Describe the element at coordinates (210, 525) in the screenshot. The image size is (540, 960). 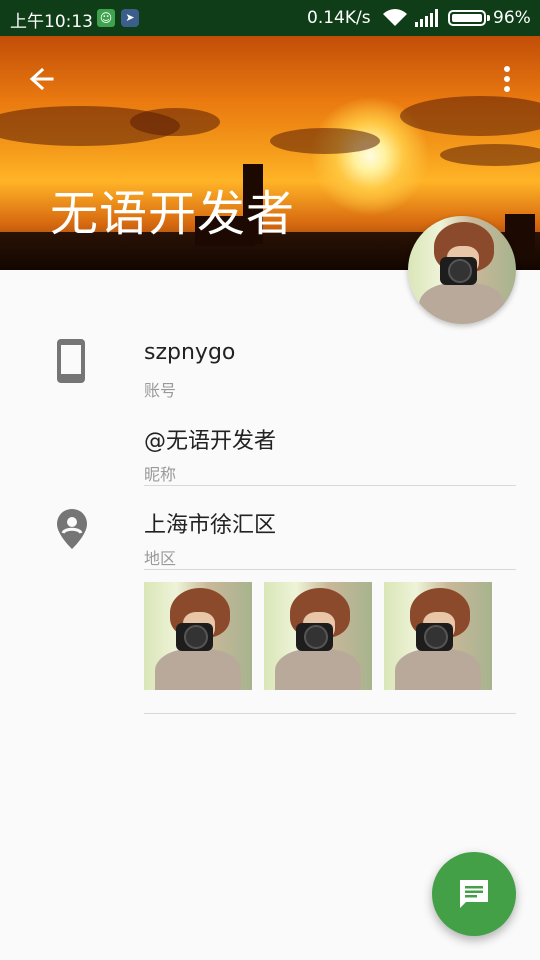
I see `region-value: 上海市徐汇区` at that location.